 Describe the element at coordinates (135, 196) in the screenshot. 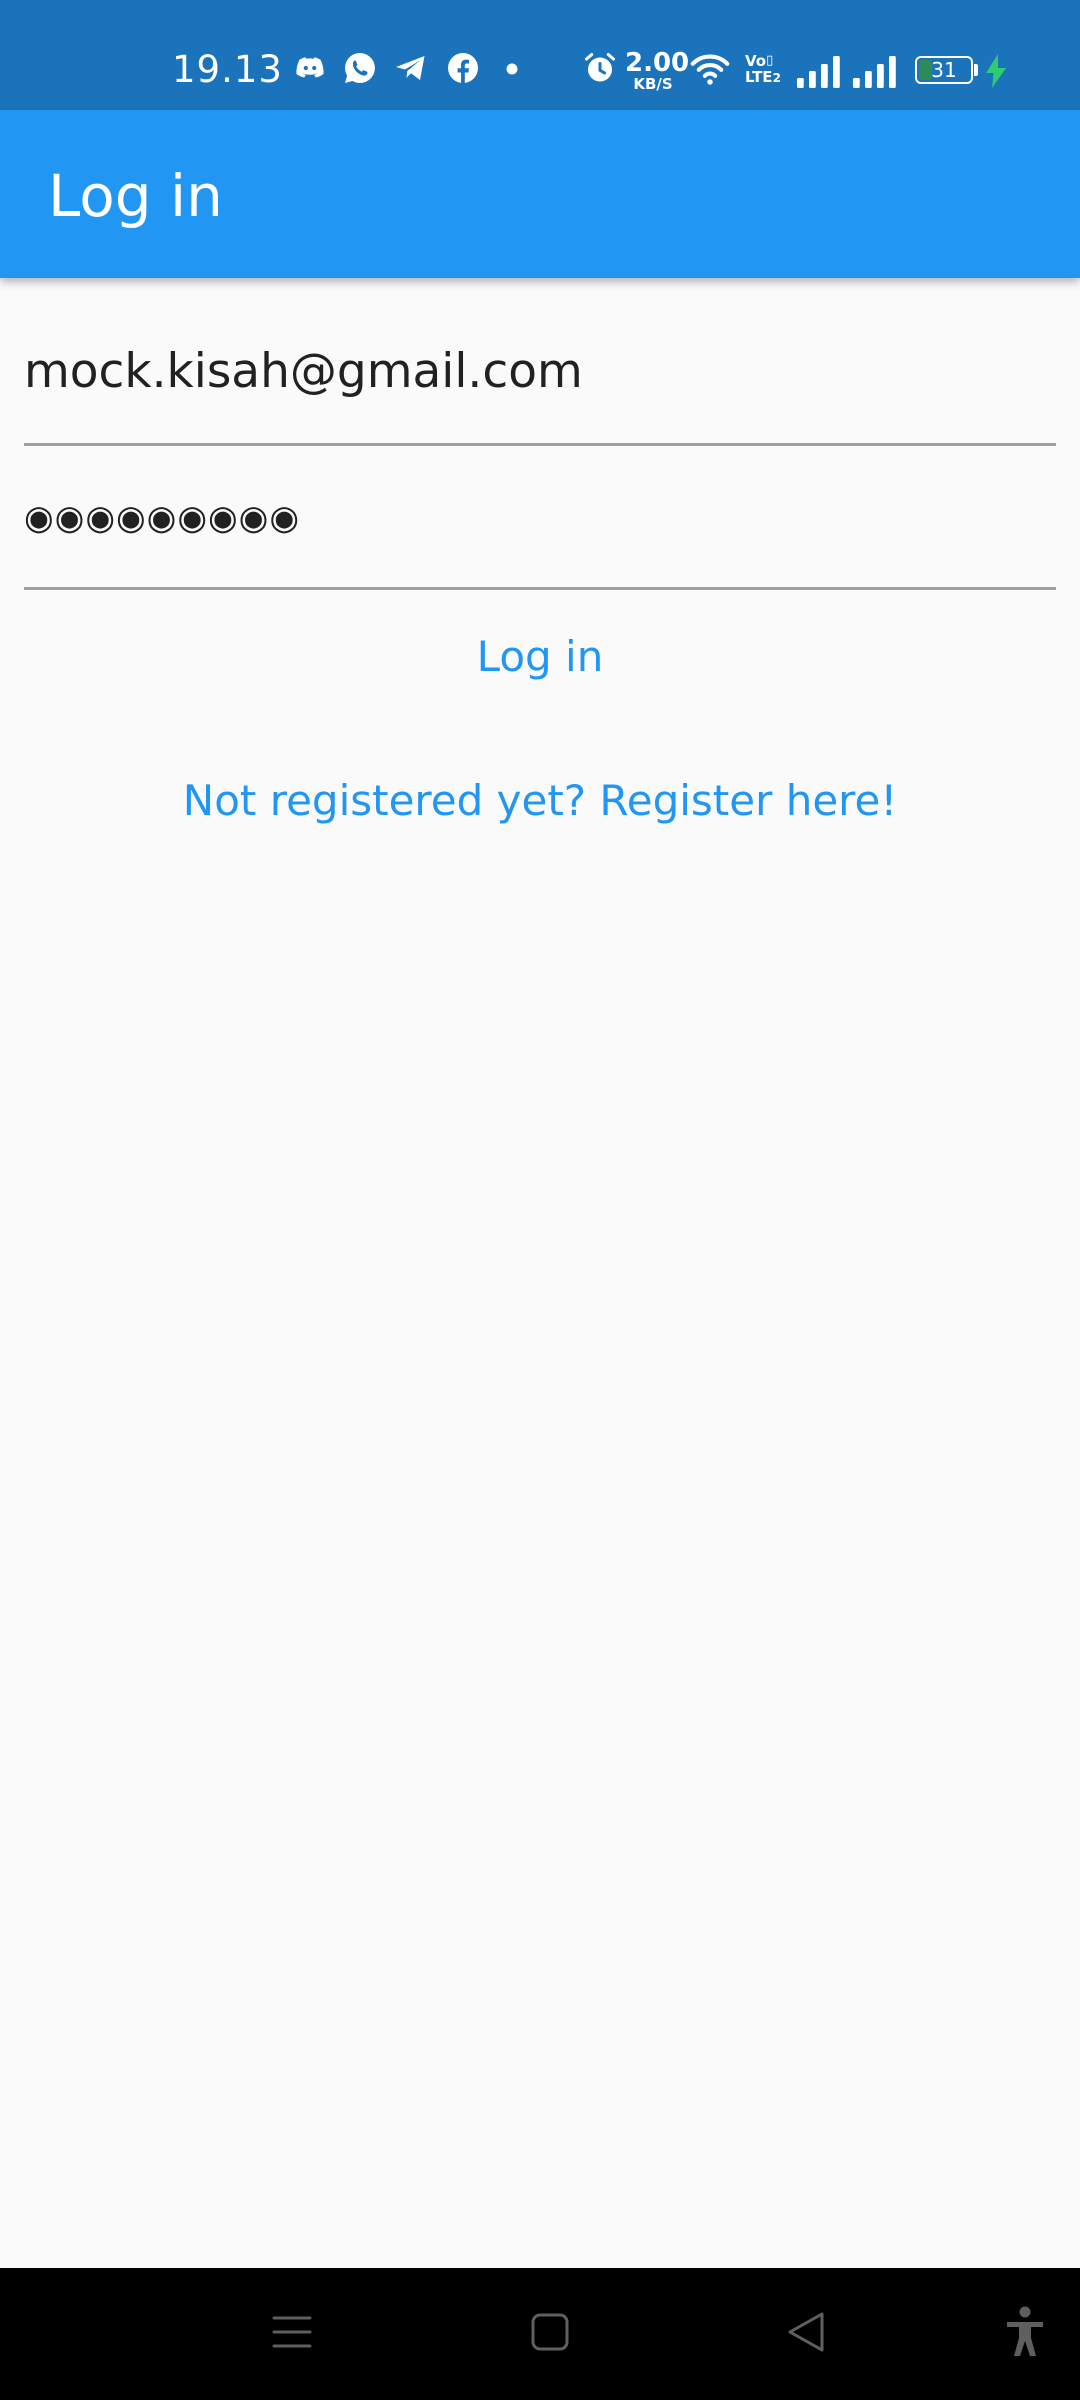

I see `page-title: Log in` at that location.